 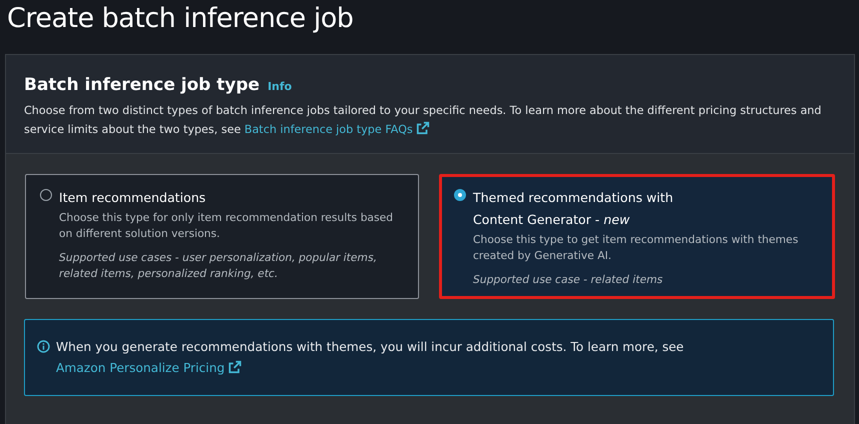 What do you see at coordinates (149, 368) in the screenshot?
I see `pricing-link: Amazon Personalize Pricing` at bounding box center [149, 368].